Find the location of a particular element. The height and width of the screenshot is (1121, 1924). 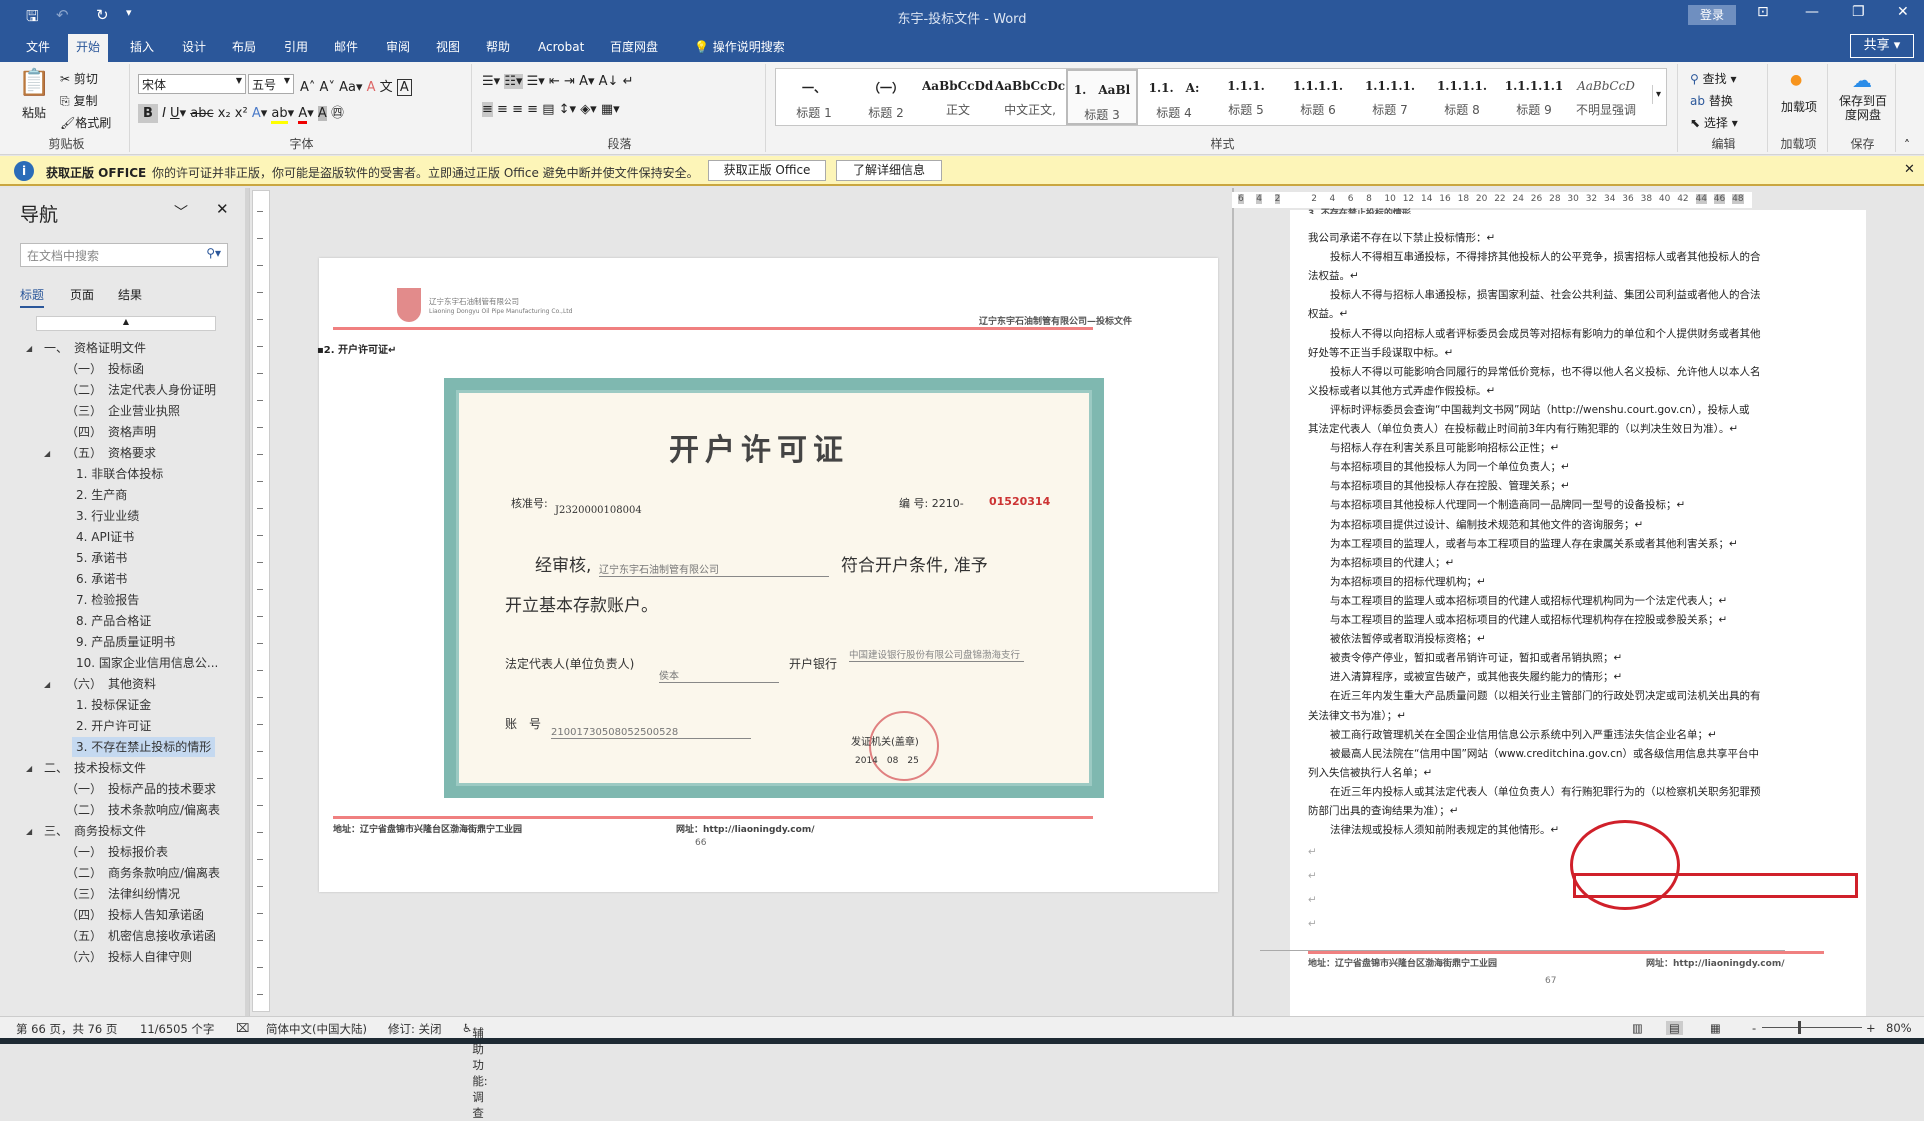

style-item: 一、 标题 1 is located at coordinates (814, 97).